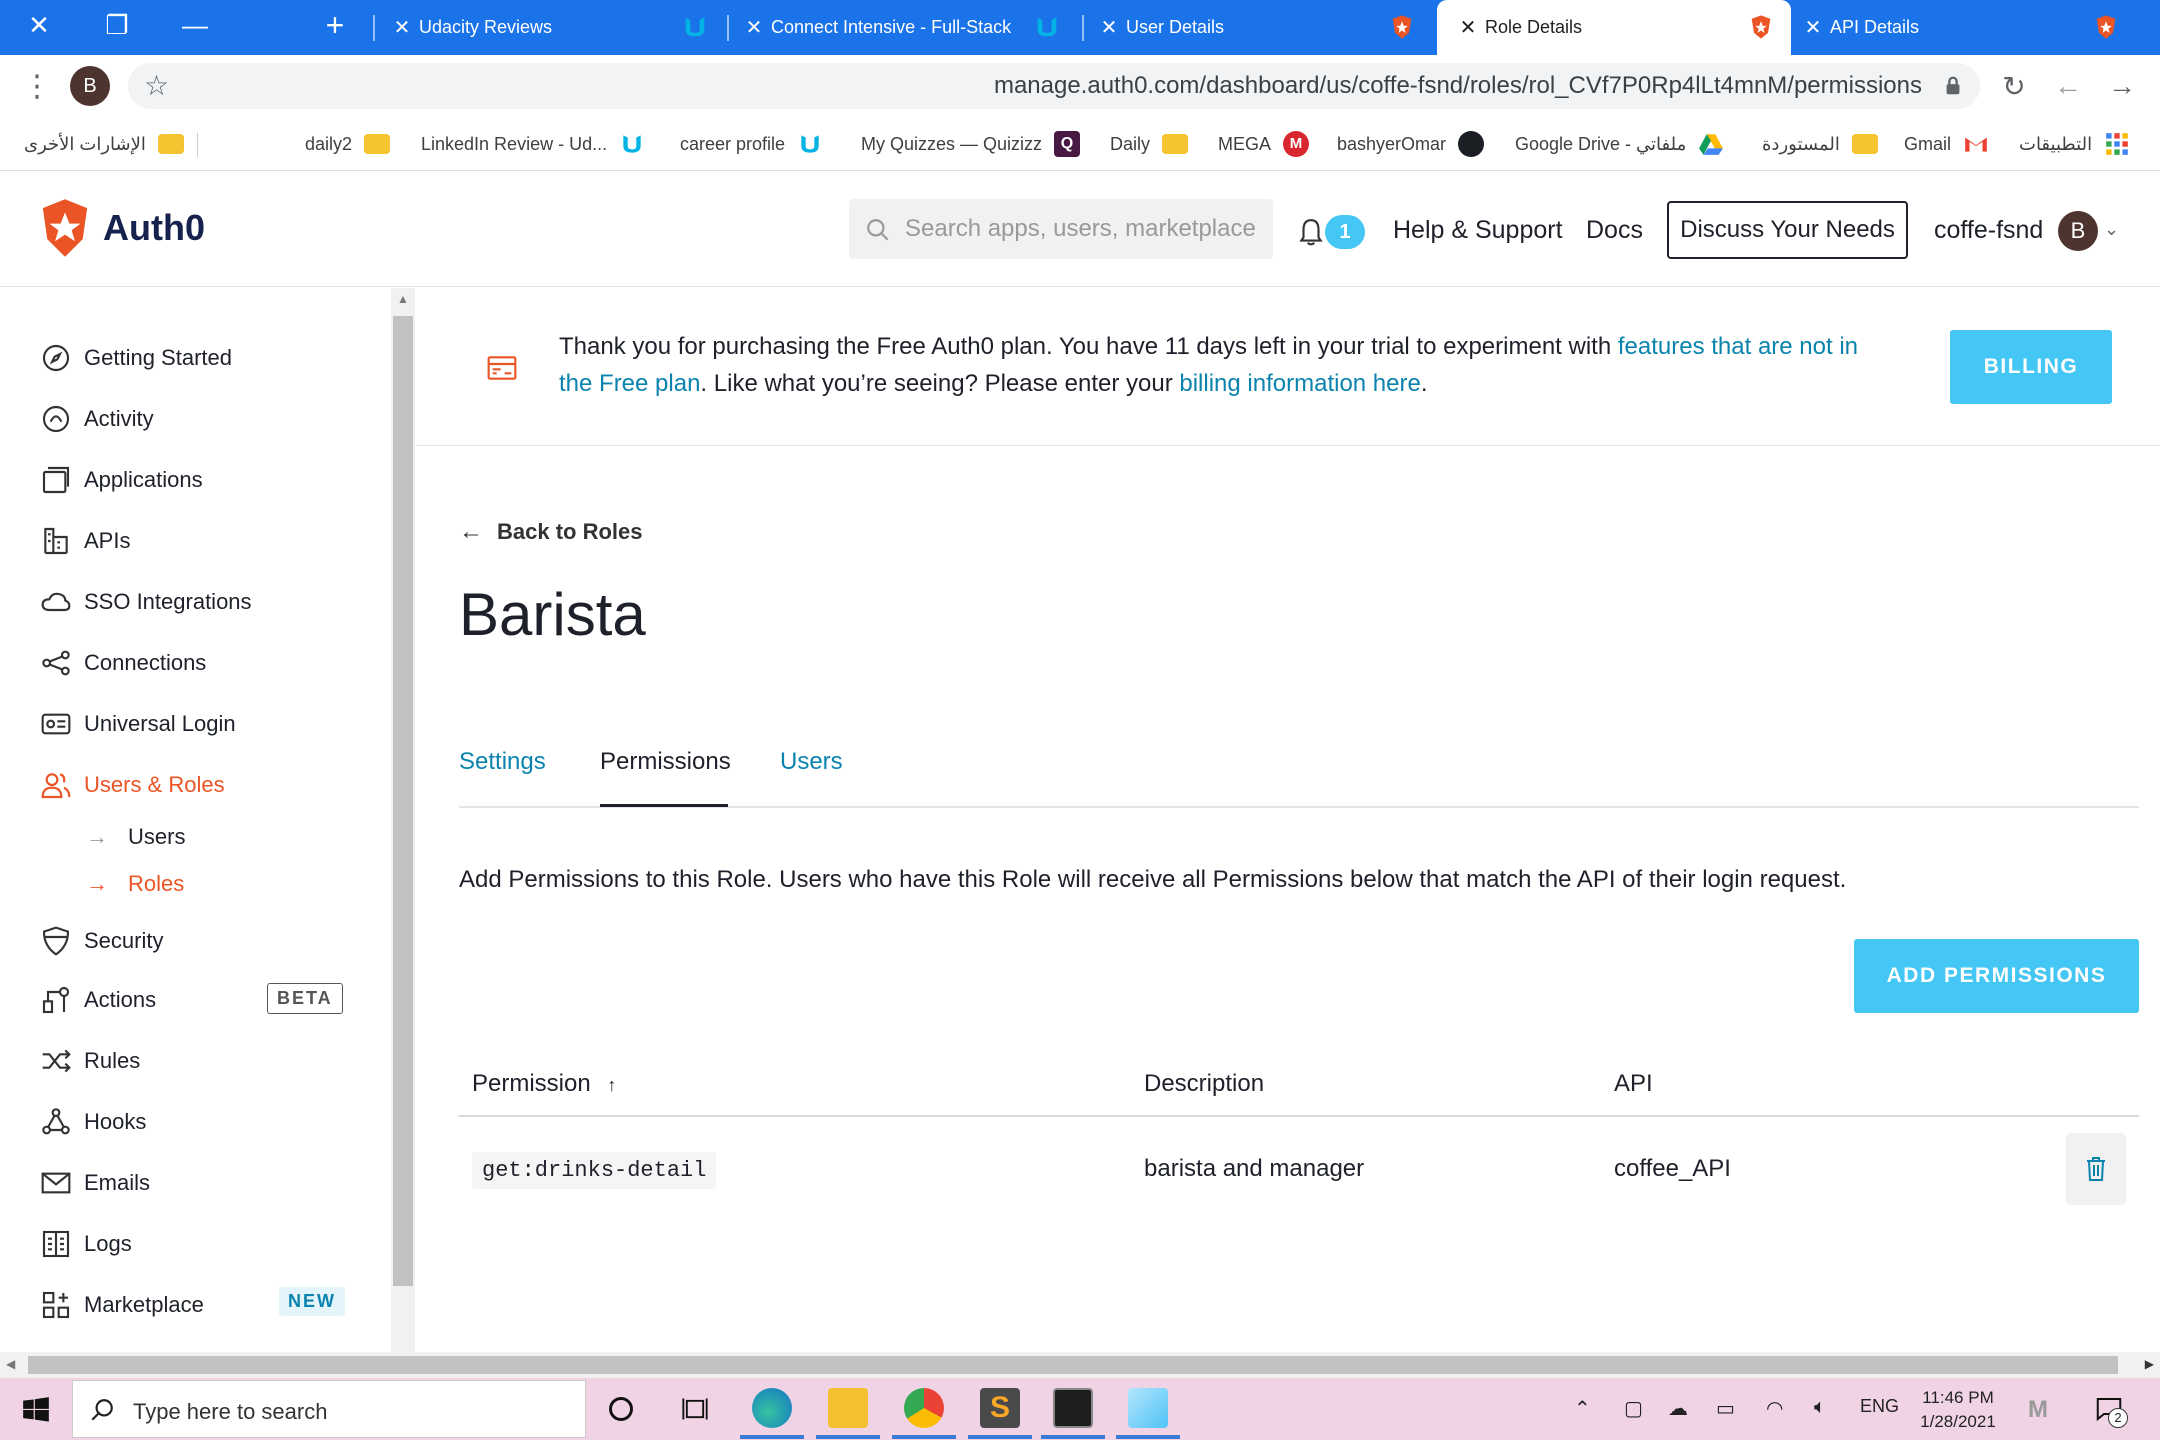 This screenshot has width=2160, height=1440. I want to click on bookmark-mega: MEGA M, so click(1264, 144).